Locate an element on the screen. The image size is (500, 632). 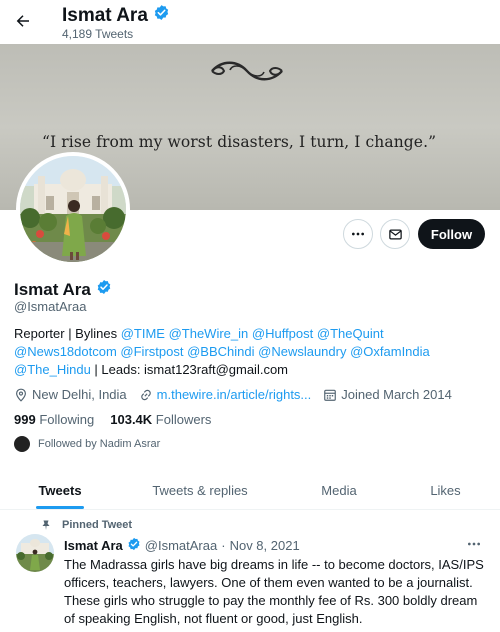
tab-likes: Likes is located at coordinates (445, 490).